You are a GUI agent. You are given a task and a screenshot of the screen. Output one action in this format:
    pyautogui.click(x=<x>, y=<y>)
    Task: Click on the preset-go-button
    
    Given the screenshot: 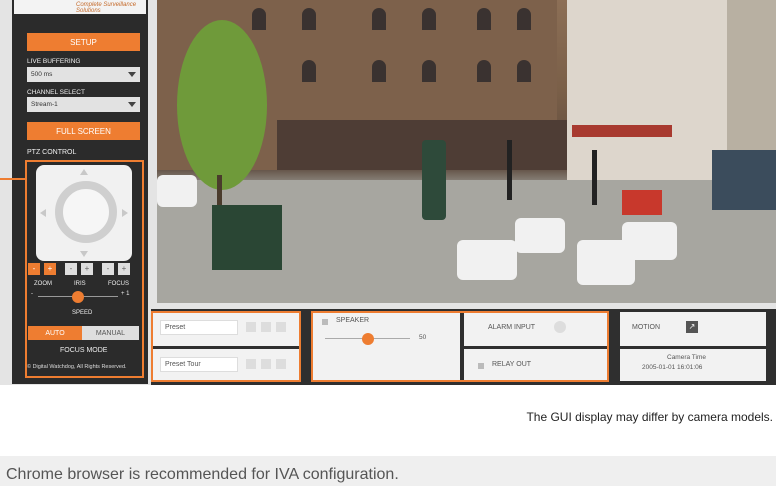 What is the action you would take?
    pyautogui.click(x=251, y=327)
    